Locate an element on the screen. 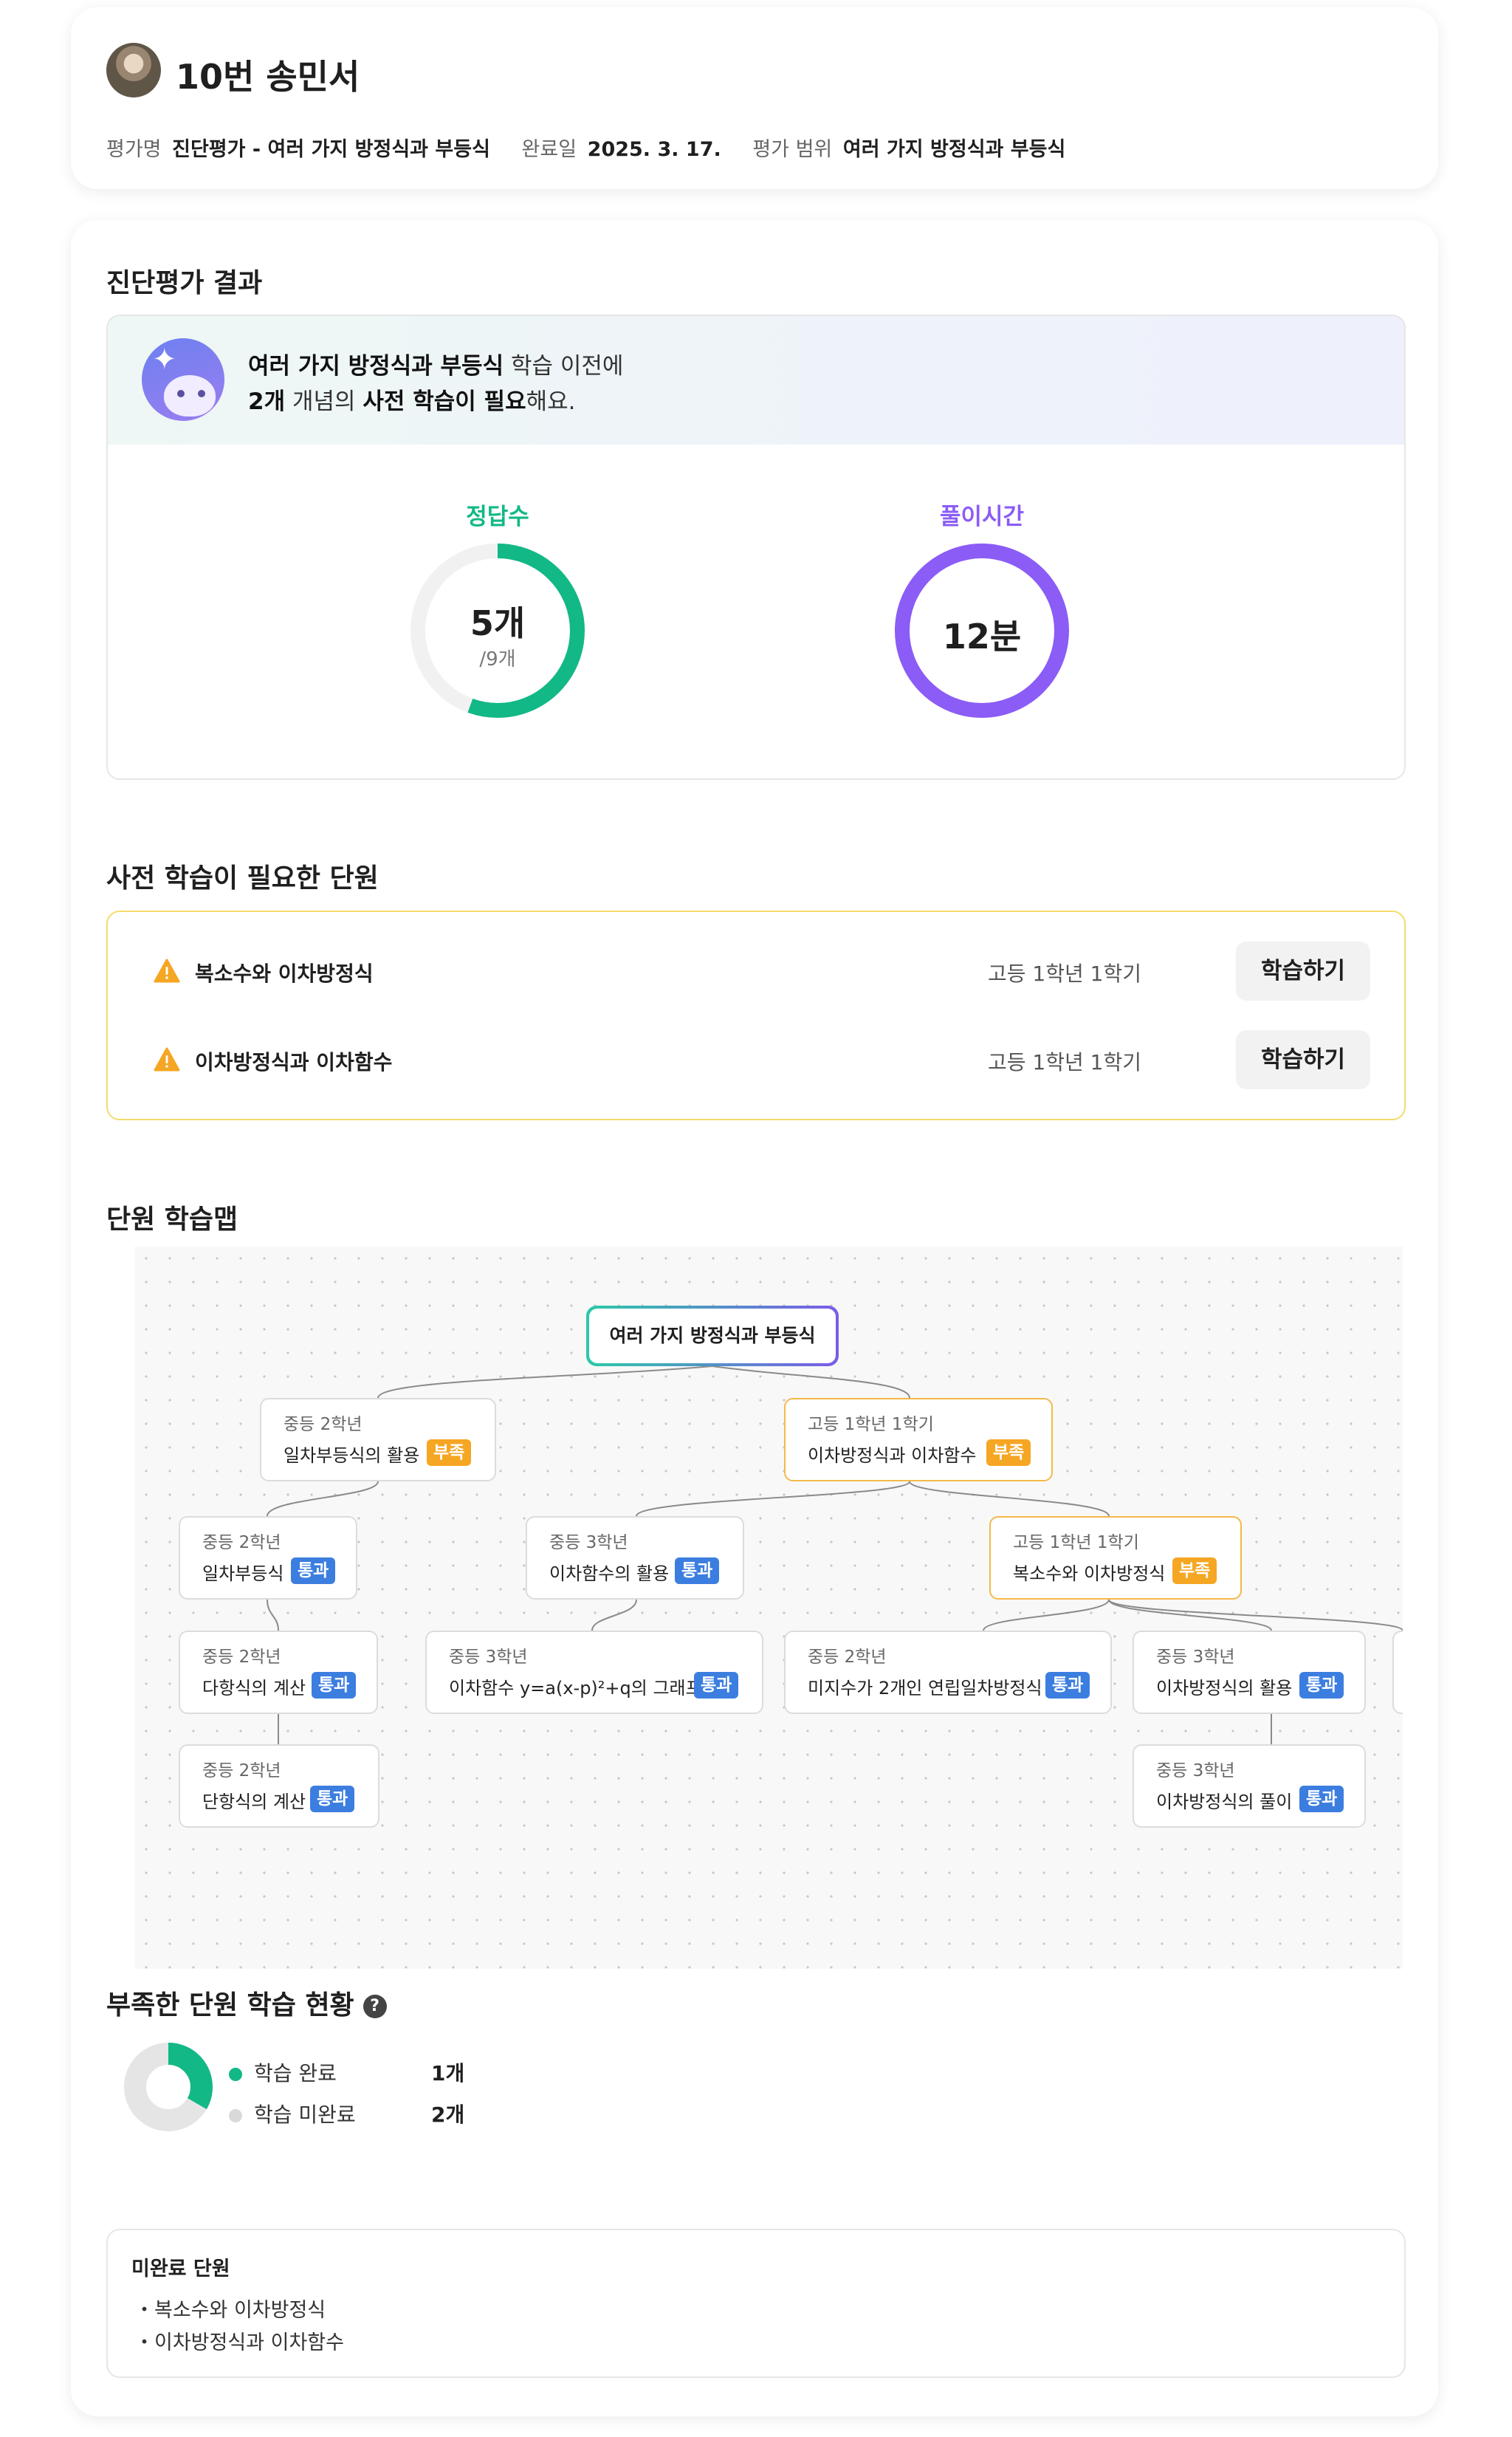 This screenshot has height=2437, width=1512. legend-done-label: 학습 완료 is located at coordinates (295, 2073).